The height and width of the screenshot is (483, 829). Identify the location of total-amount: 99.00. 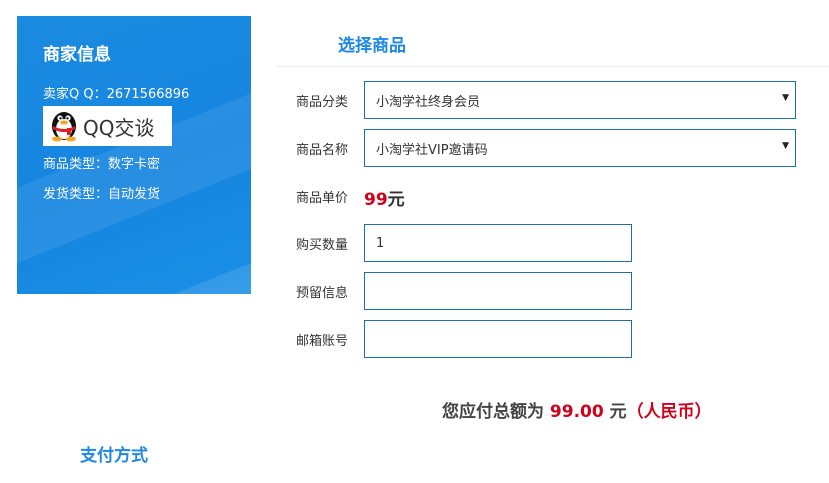
(576, 412).